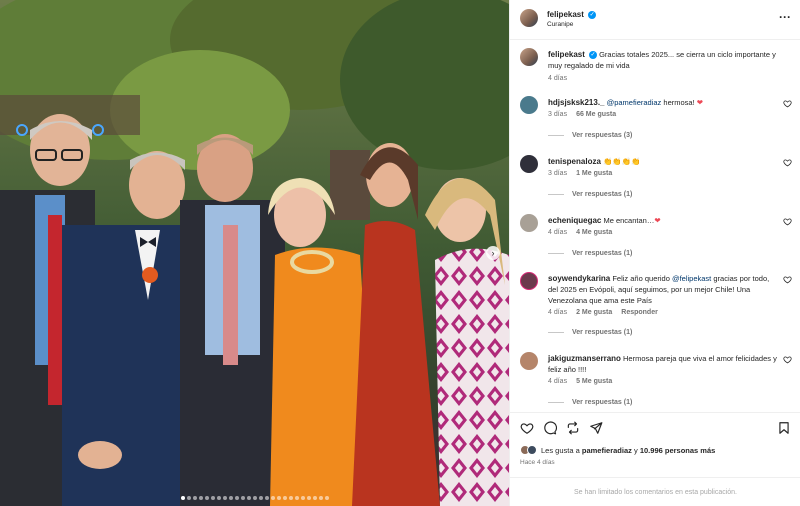  What do you see at coordinates (784, 428) in the screenshot?
I see `bookmark-icon` at bounding box center [784, 428].